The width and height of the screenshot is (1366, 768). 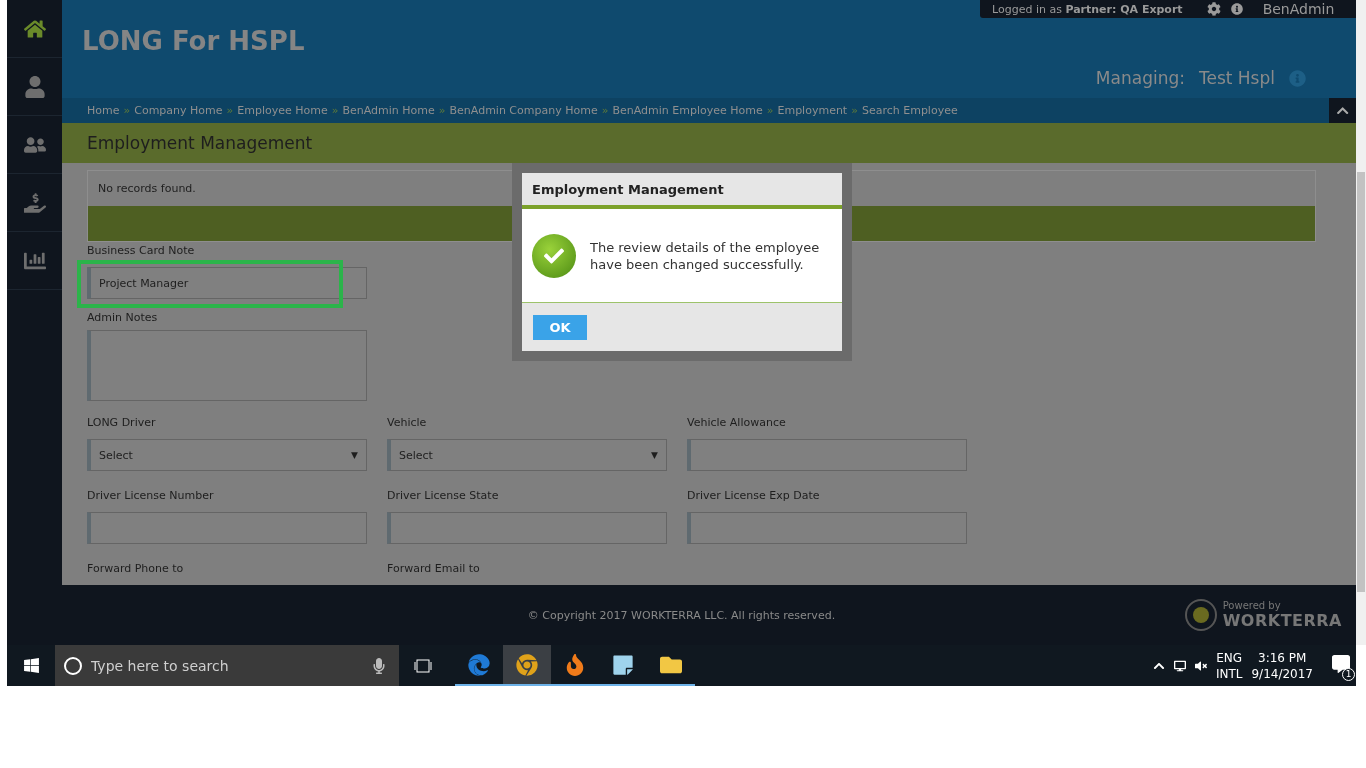 I want to click on breadcrumb-link: BenAdmin Employee Home, so click(x=687, y=110).